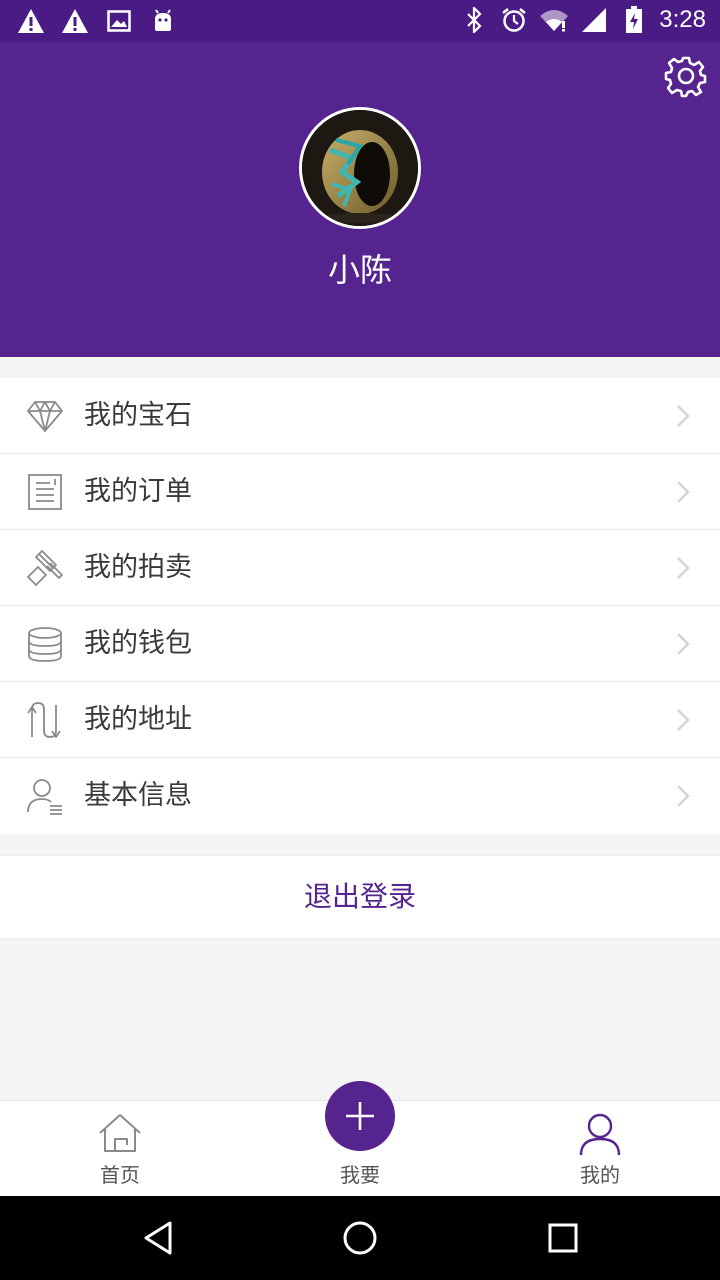  What do you see at coordinates (554, 20) in the screenshot?
I see `wifi-icon` at bounding box center [554, 20].